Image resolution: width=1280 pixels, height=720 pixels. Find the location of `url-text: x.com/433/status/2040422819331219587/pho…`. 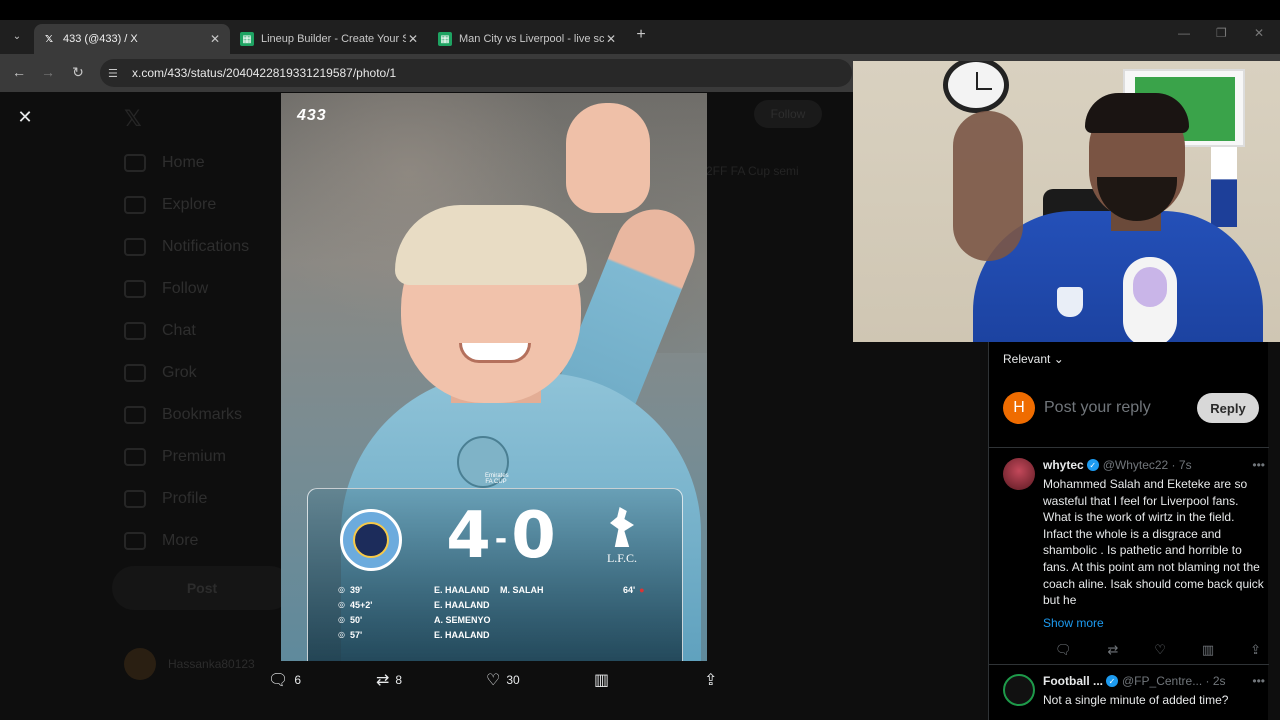

url-text: x.com/433/status/2040422819331219587/pho… is located at coordinates (264, 73).